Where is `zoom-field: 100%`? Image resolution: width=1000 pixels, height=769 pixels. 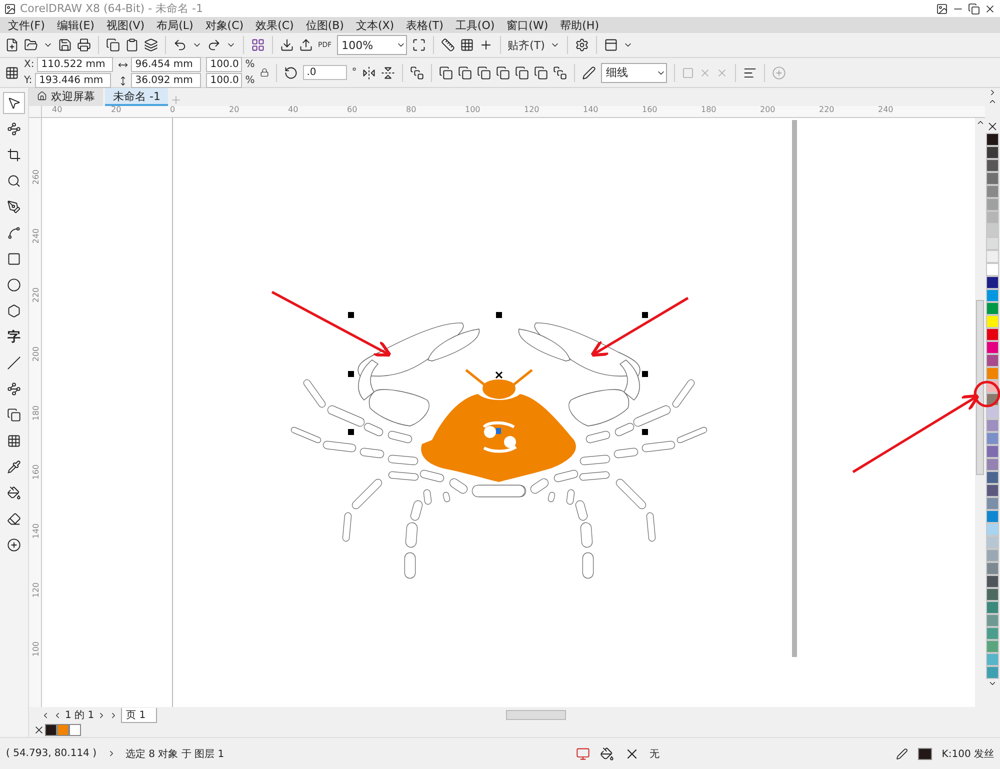
zoom-field: 100% is located at coordinates (371, 45).